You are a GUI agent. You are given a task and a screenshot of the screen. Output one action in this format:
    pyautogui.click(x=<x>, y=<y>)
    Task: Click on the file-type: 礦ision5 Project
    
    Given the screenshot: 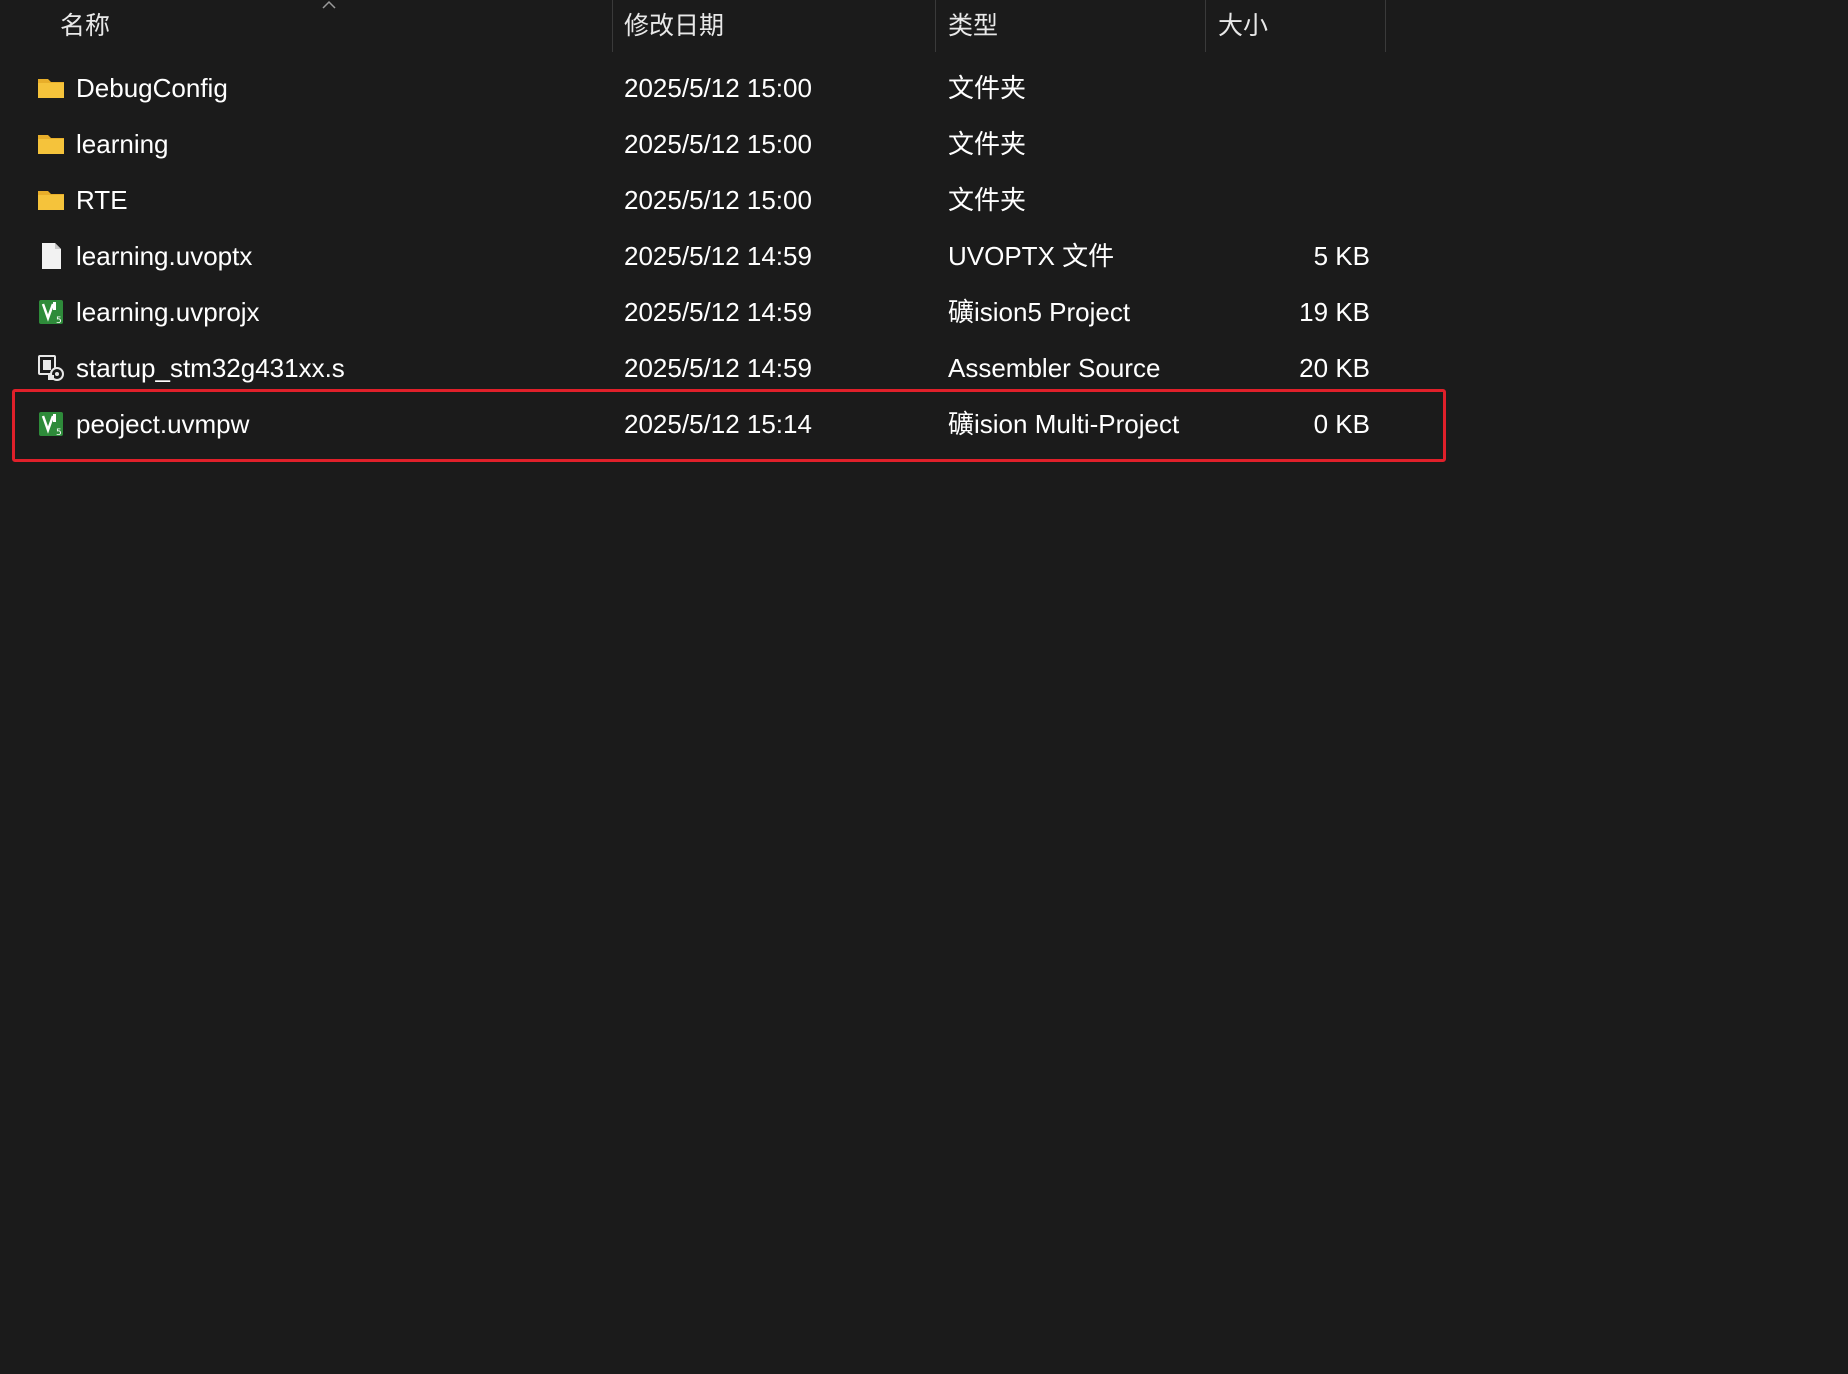 What is the action you would take?
    pyautogui.click(x=1039, y=312)
    